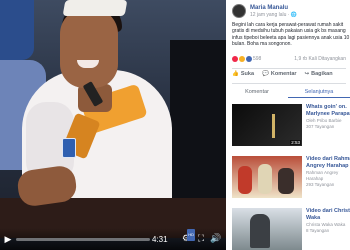  I want to click on haha-reaction-icon, so click(242, 59).